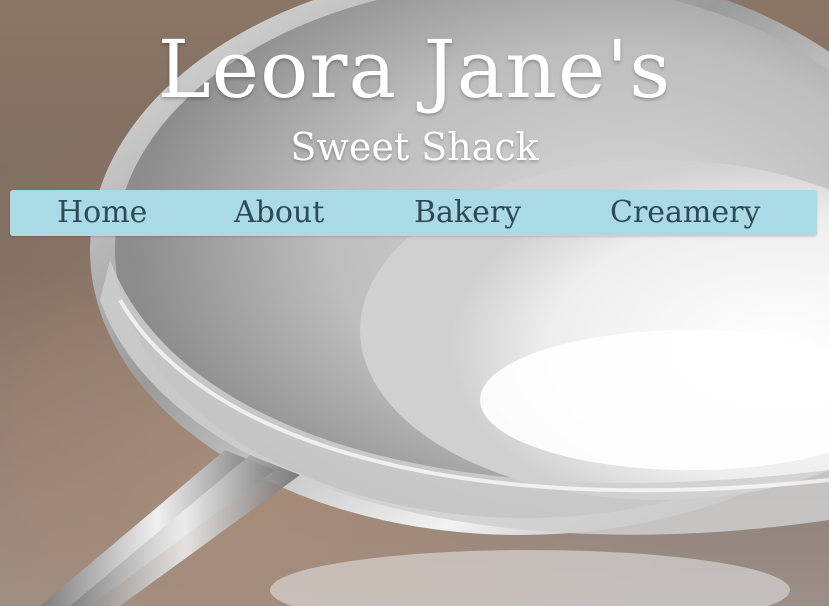  What do you see at coordinates (467, 213) in the screenshot?
I see `nav-item-bakery: Bakery` at bounding box center [467, 213].